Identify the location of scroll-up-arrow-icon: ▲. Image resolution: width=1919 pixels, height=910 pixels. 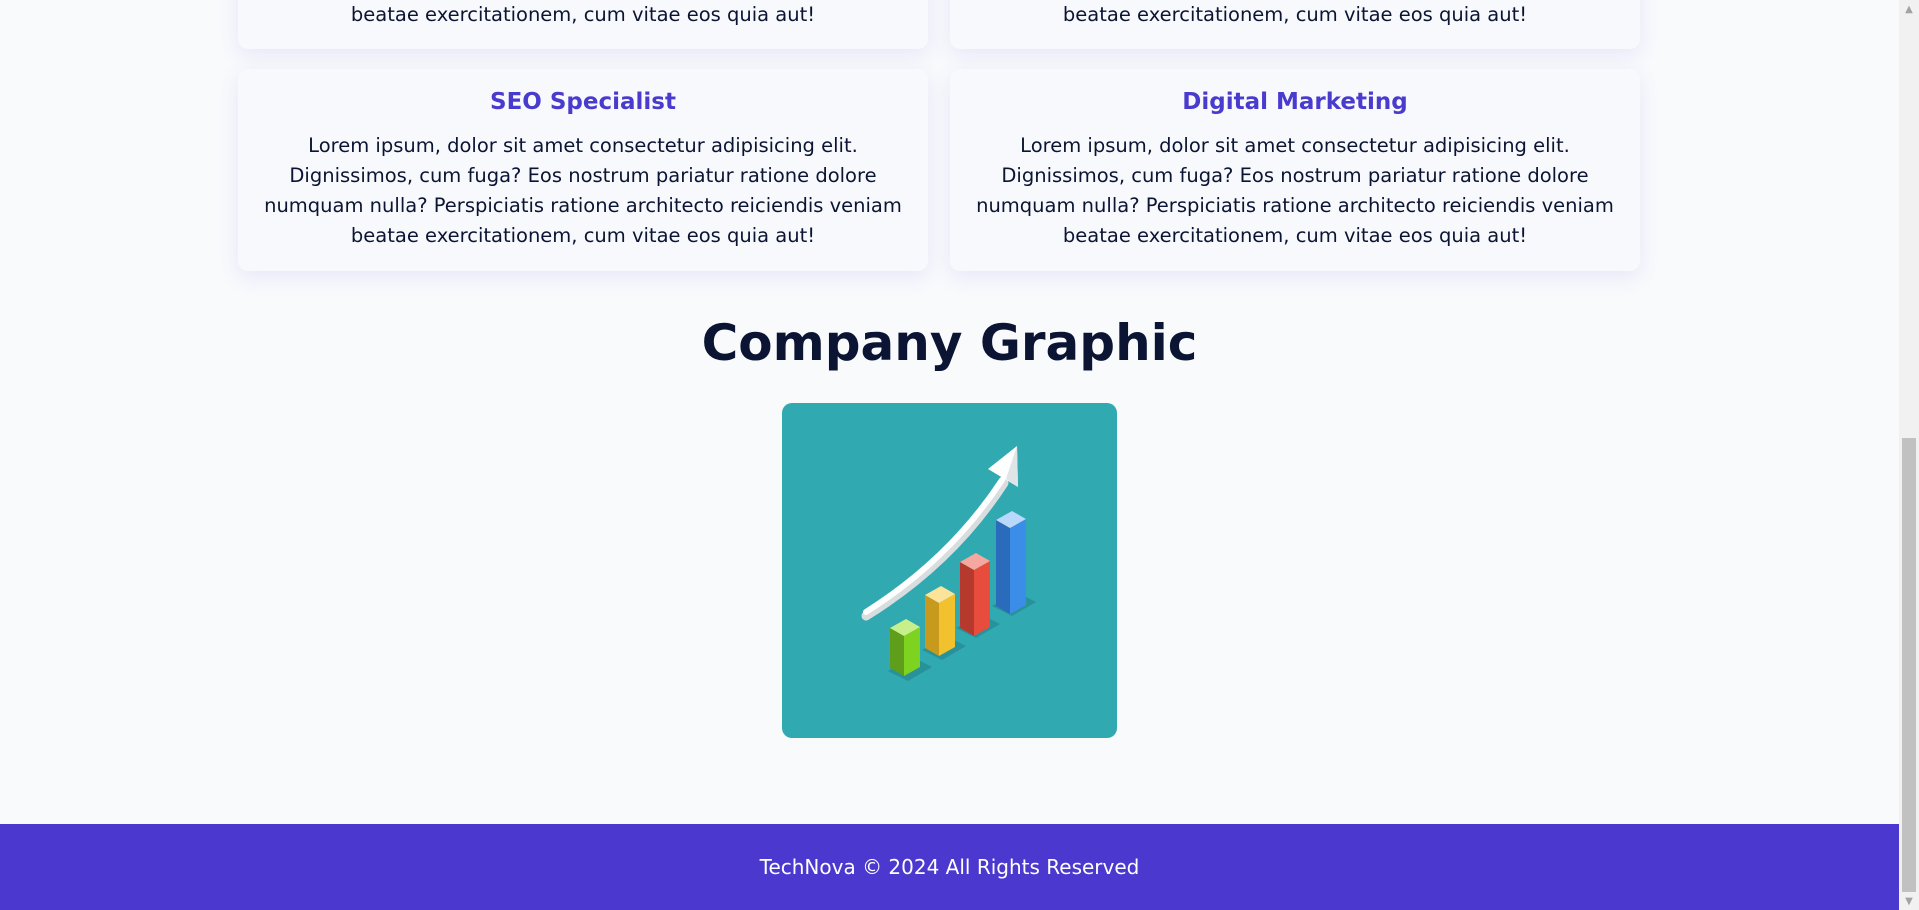
(1909, 9).